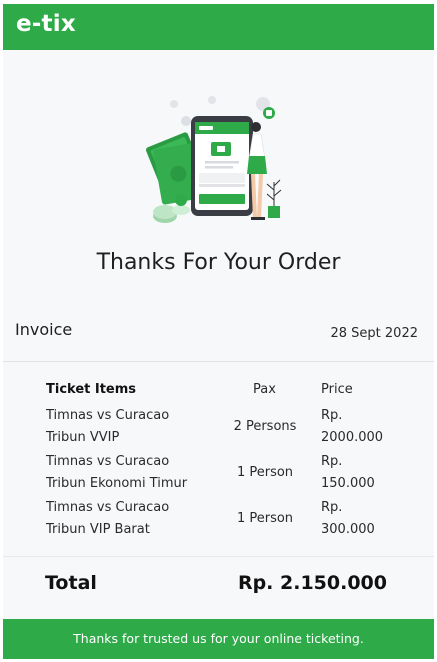  Describe the element at coordinates (83, 437) in the screenshot. I see `seat-section: Tribun VVIP` at that location.